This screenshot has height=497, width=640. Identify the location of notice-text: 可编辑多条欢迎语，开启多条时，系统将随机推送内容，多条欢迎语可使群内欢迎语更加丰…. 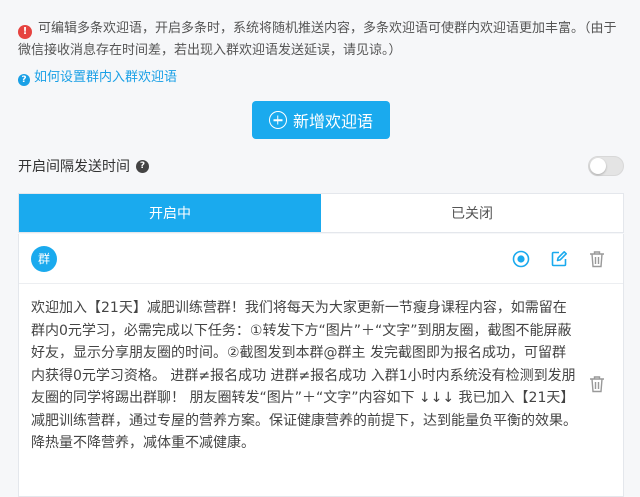
(317, 39).